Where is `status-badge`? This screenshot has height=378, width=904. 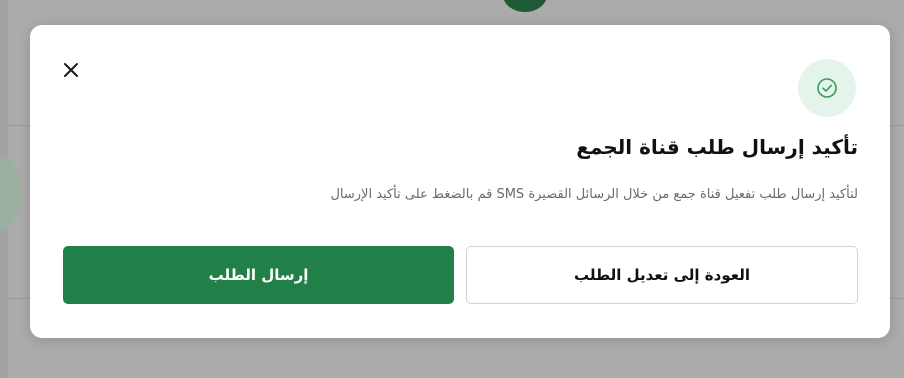
status-badge is located at coordinates (827, 88).